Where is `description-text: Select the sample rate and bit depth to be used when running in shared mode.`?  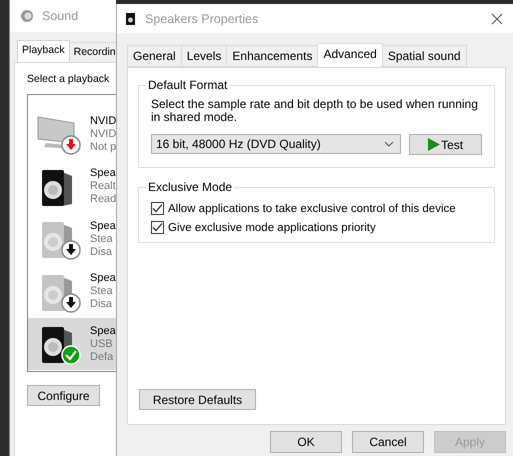
description-text: Select the sample rate and bit depth to be used when running in shared mode. is located at coordinates (315, 111).